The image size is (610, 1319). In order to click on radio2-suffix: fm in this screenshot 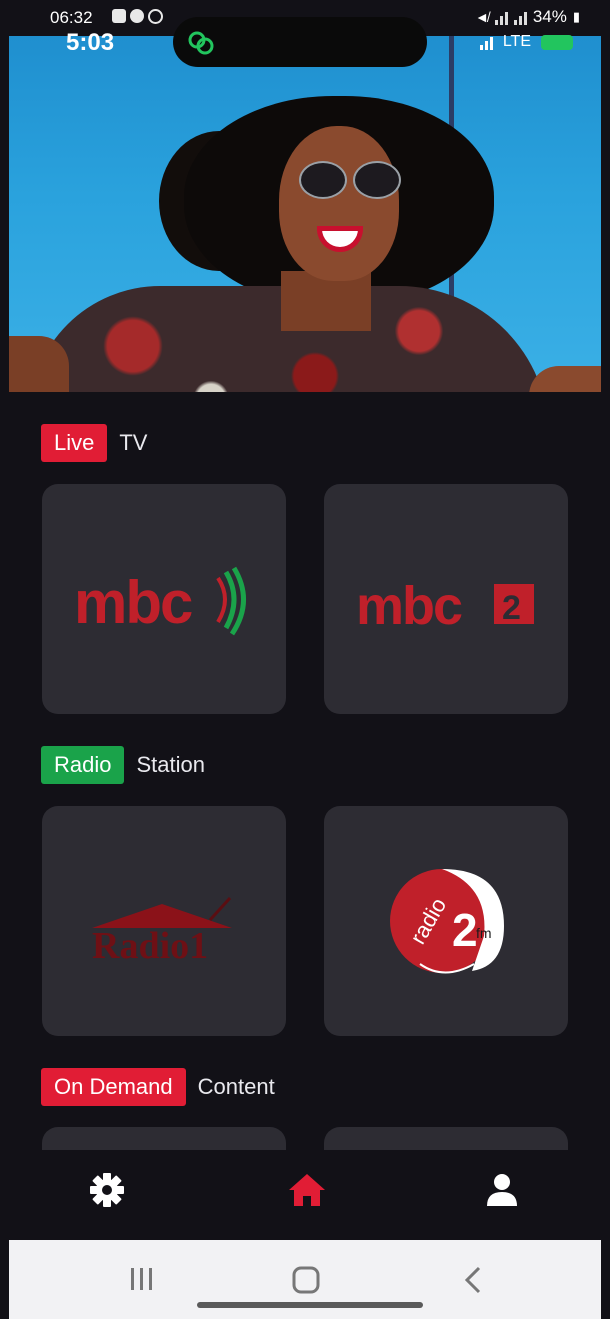, I will do `click(484, 933)`.